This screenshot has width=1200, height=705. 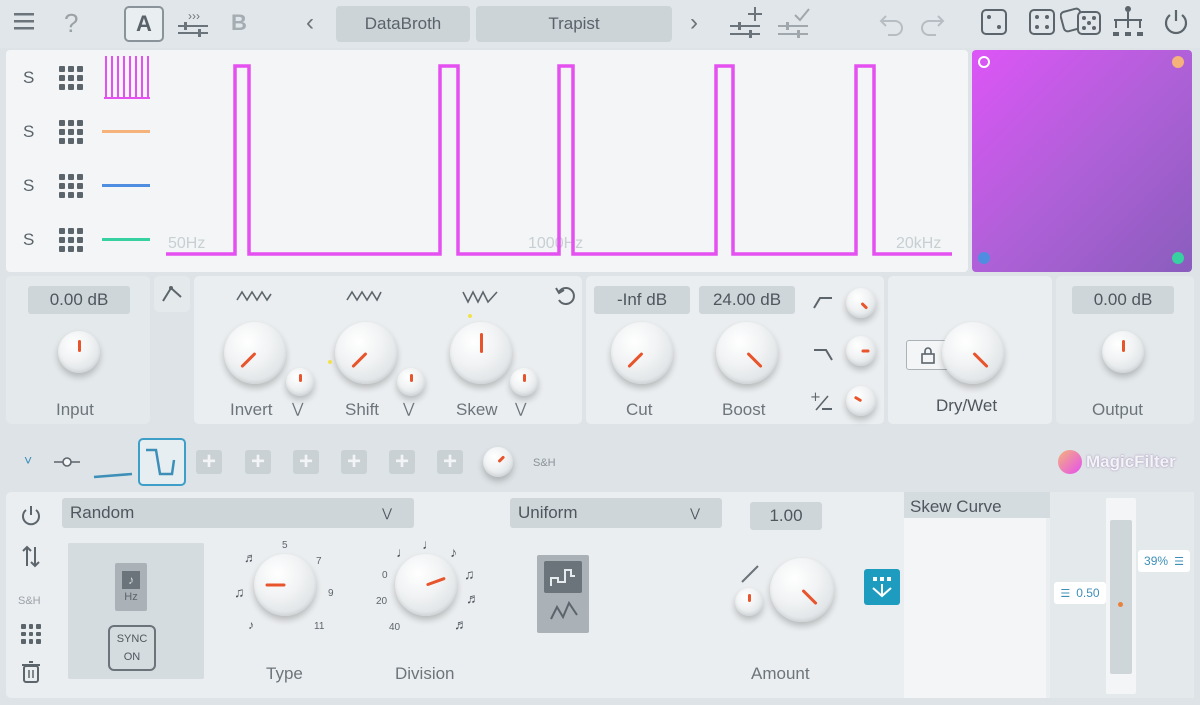 What do you see at coordinates (694, 23) in the screenshot?
I see `next-preset-button: ›` at bounding box center [694, 23].